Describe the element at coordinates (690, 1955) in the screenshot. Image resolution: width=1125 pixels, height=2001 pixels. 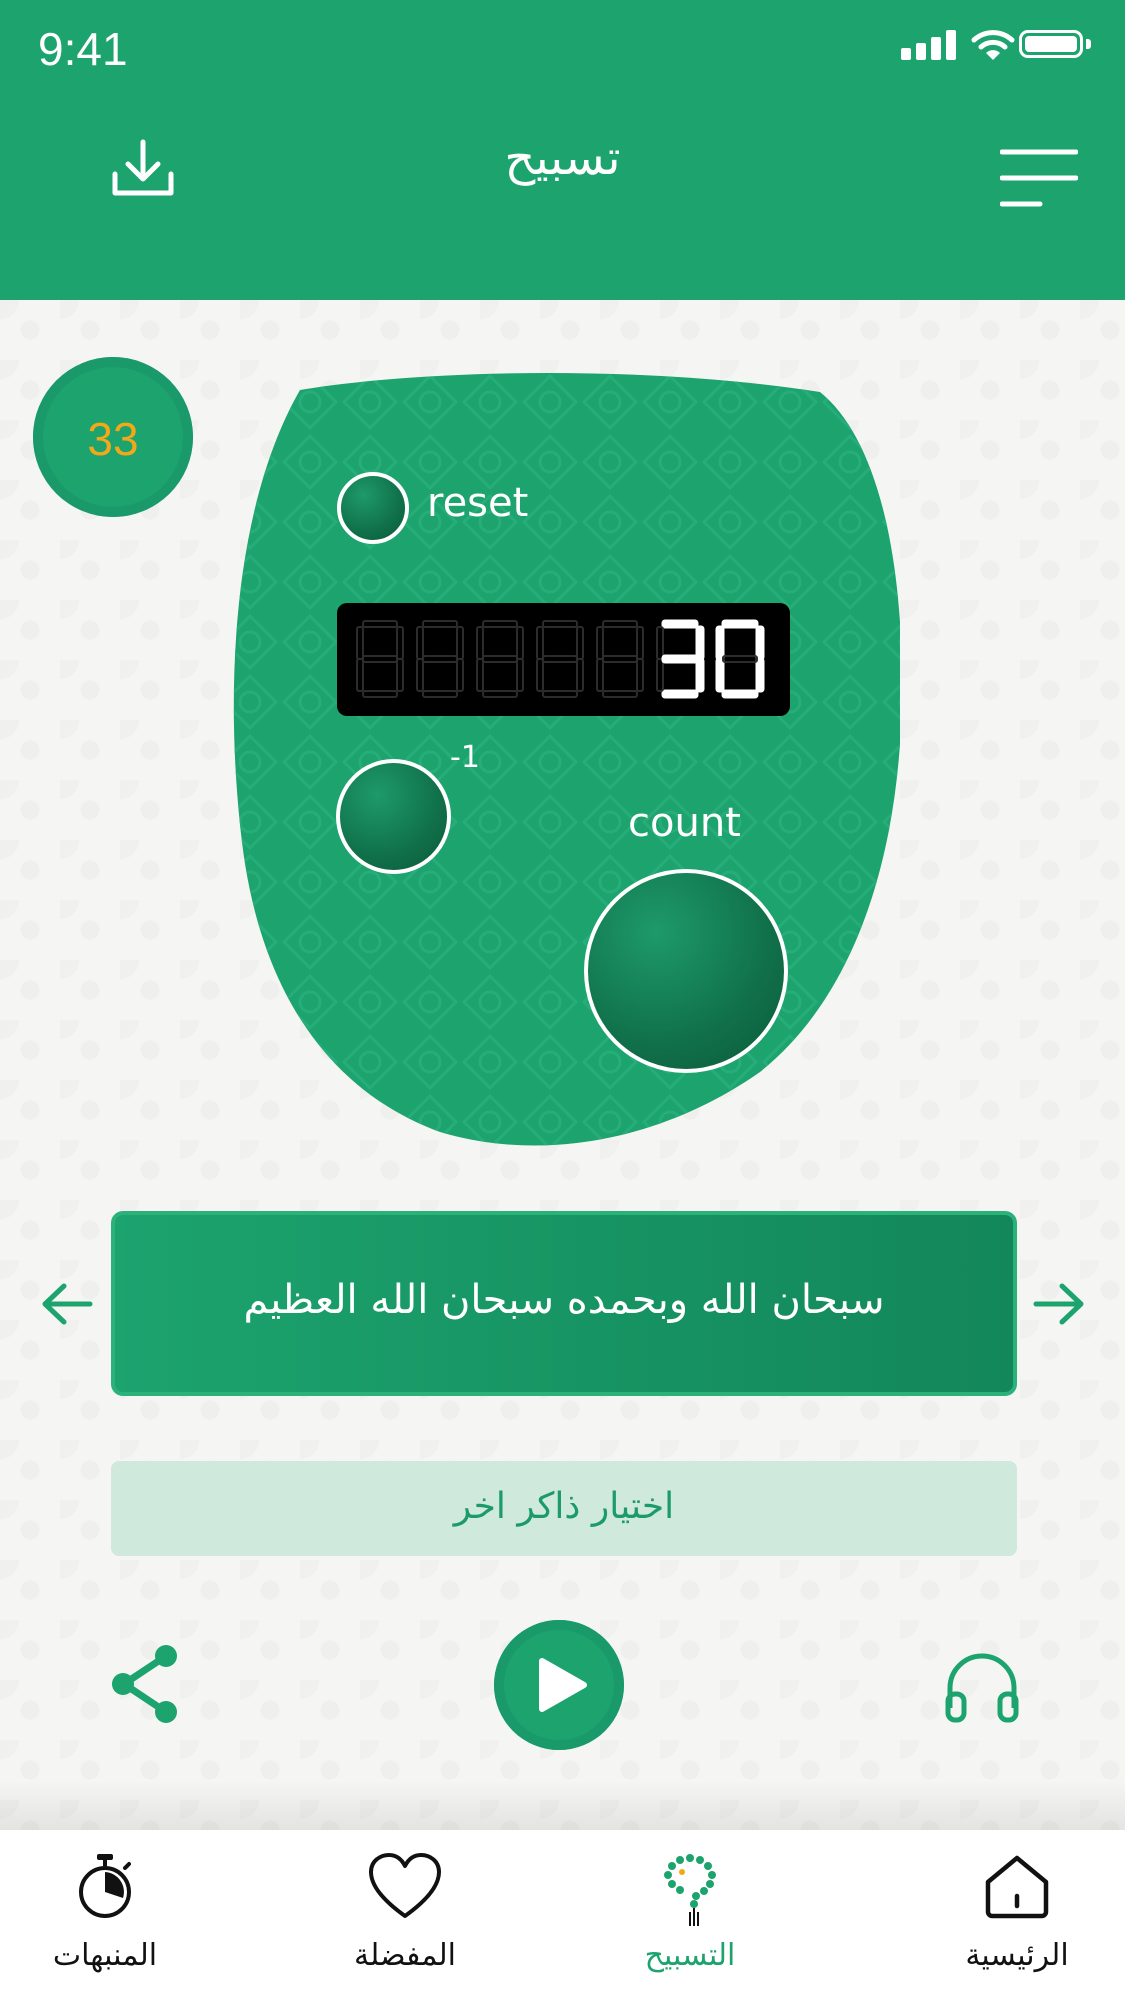
I see `tab-label: التسبيح` at that location.